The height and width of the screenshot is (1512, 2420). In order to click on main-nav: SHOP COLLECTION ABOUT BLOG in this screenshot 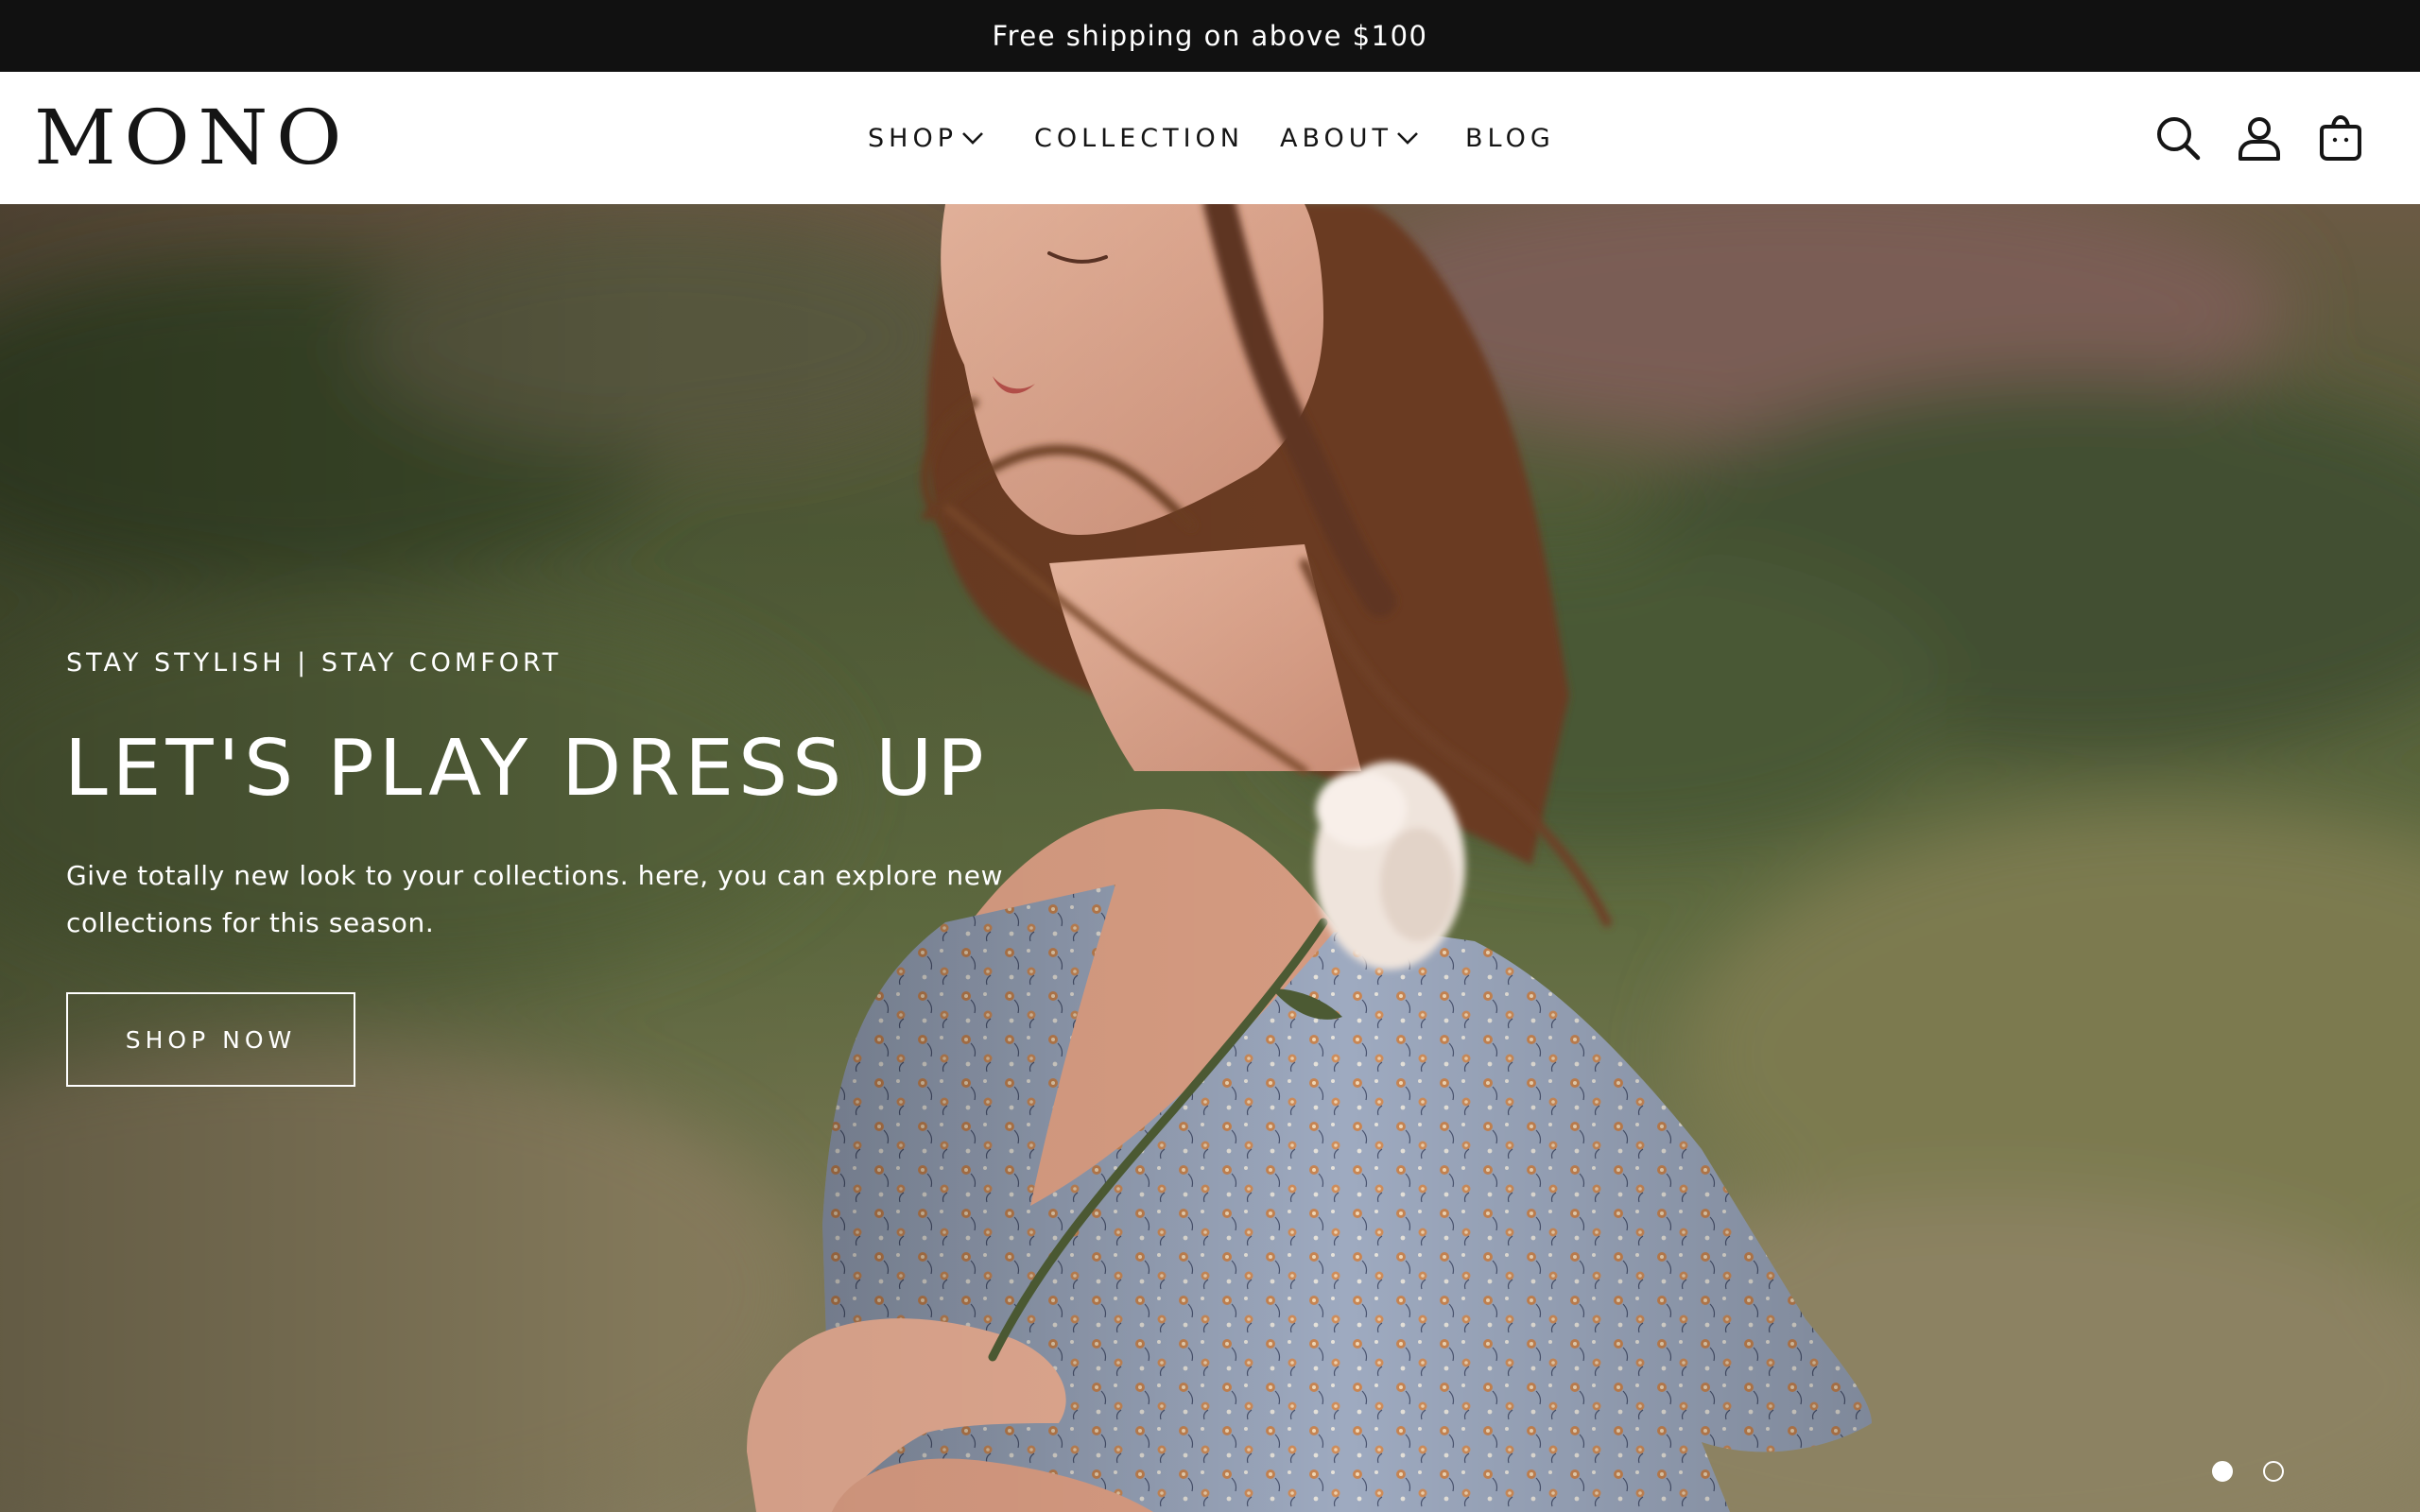, I will do `click(1210, 138)`.